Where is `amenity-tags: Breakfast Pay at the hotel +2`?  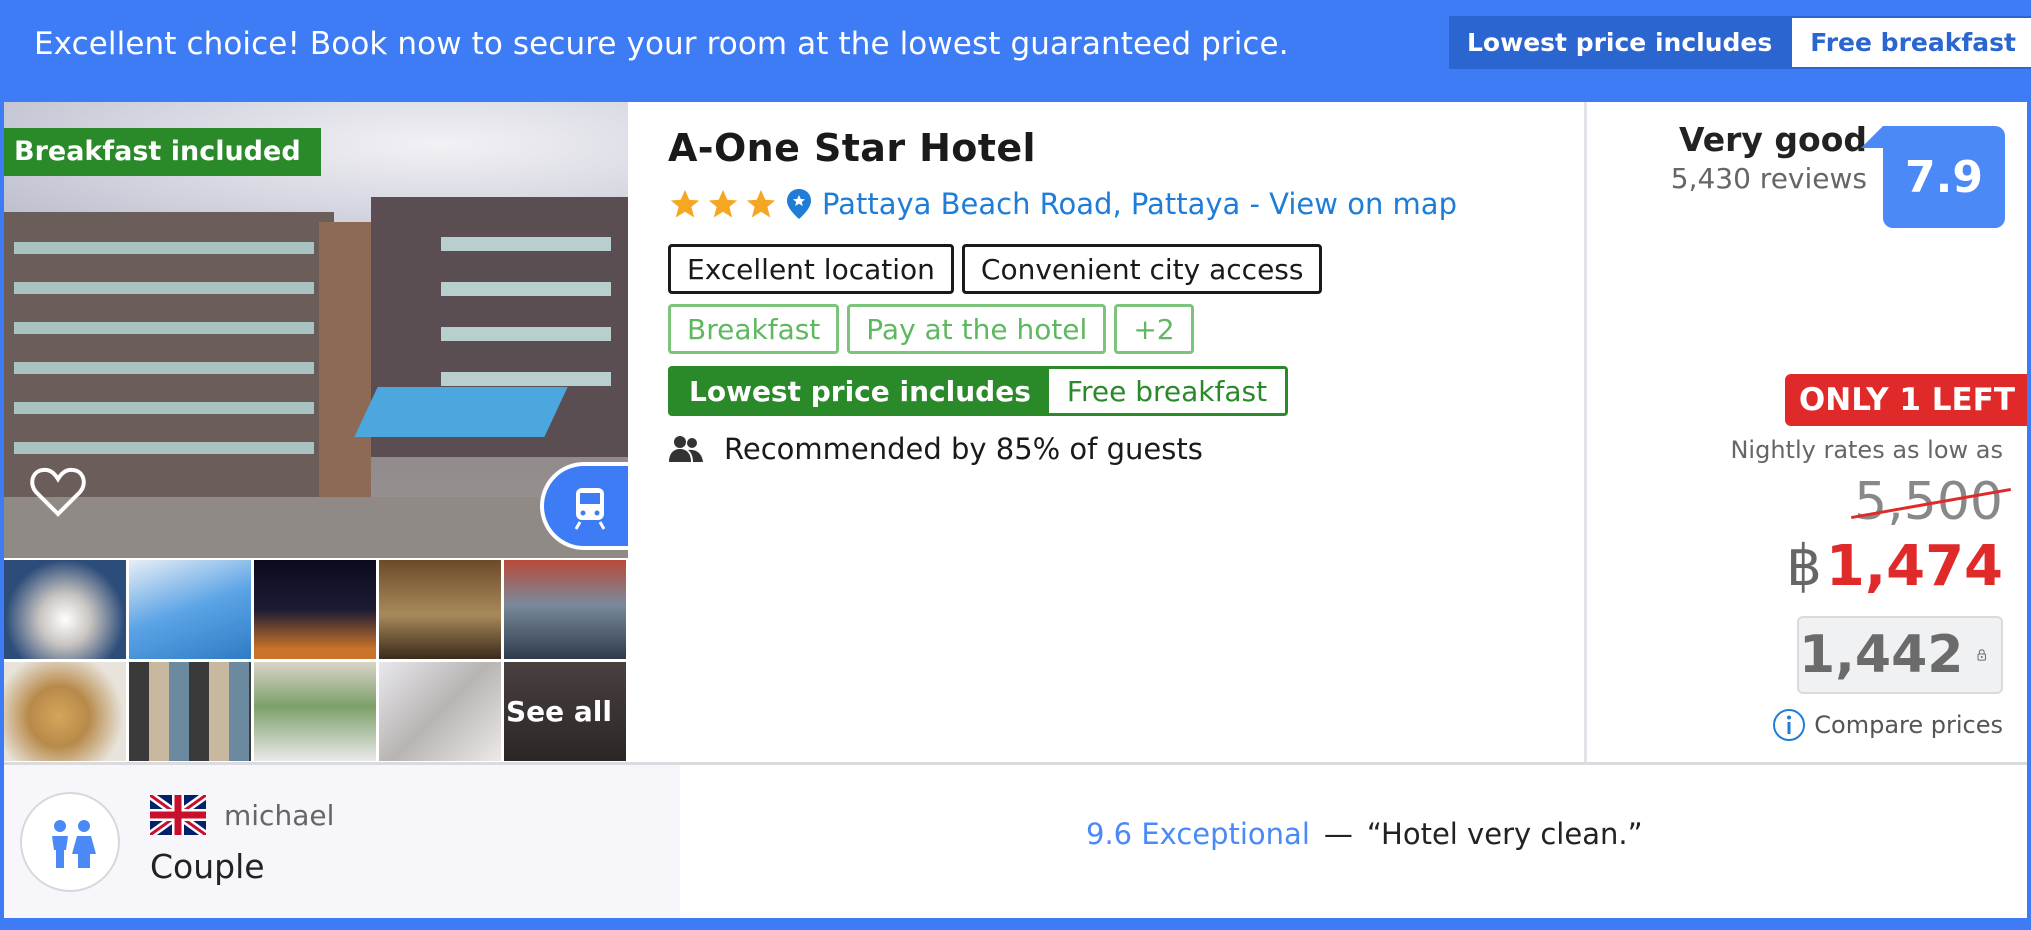
amenity-tags: Breakfast Pay at the hotel +2 is located at coordinates (935, 329).